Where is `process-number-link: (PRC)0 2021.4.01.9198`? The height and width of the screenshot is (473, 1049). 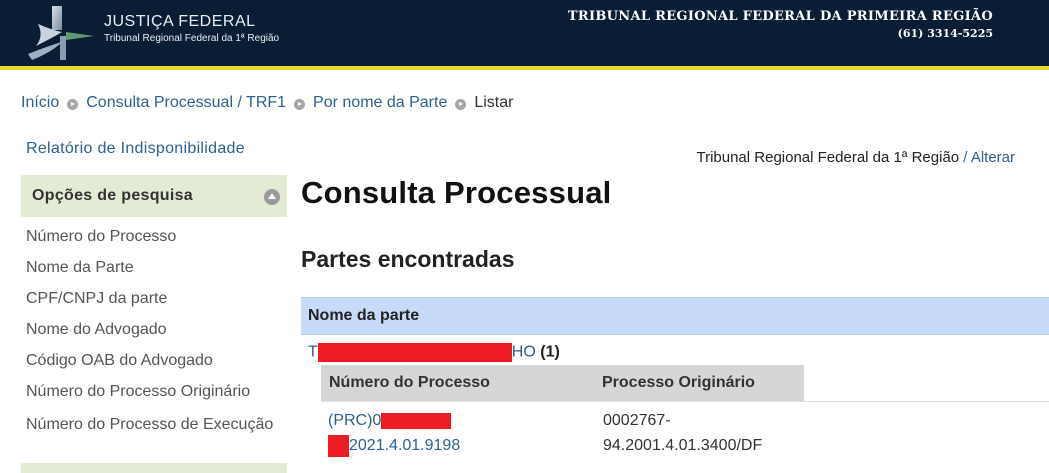
process-number-link: (PRC)0 2021.4.01.9198 is located at coordinates (394, 433).